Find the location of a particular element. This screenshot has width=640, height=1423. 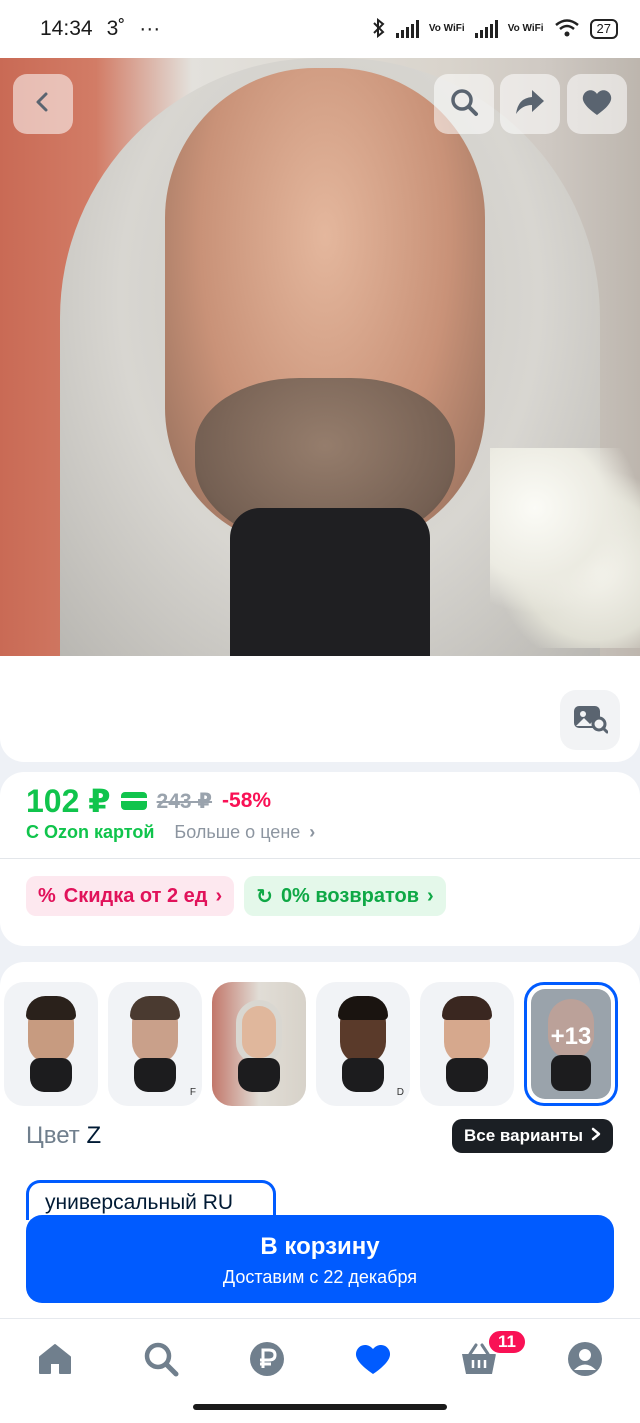

nav-favorites is located at coordinates (373, 1361).